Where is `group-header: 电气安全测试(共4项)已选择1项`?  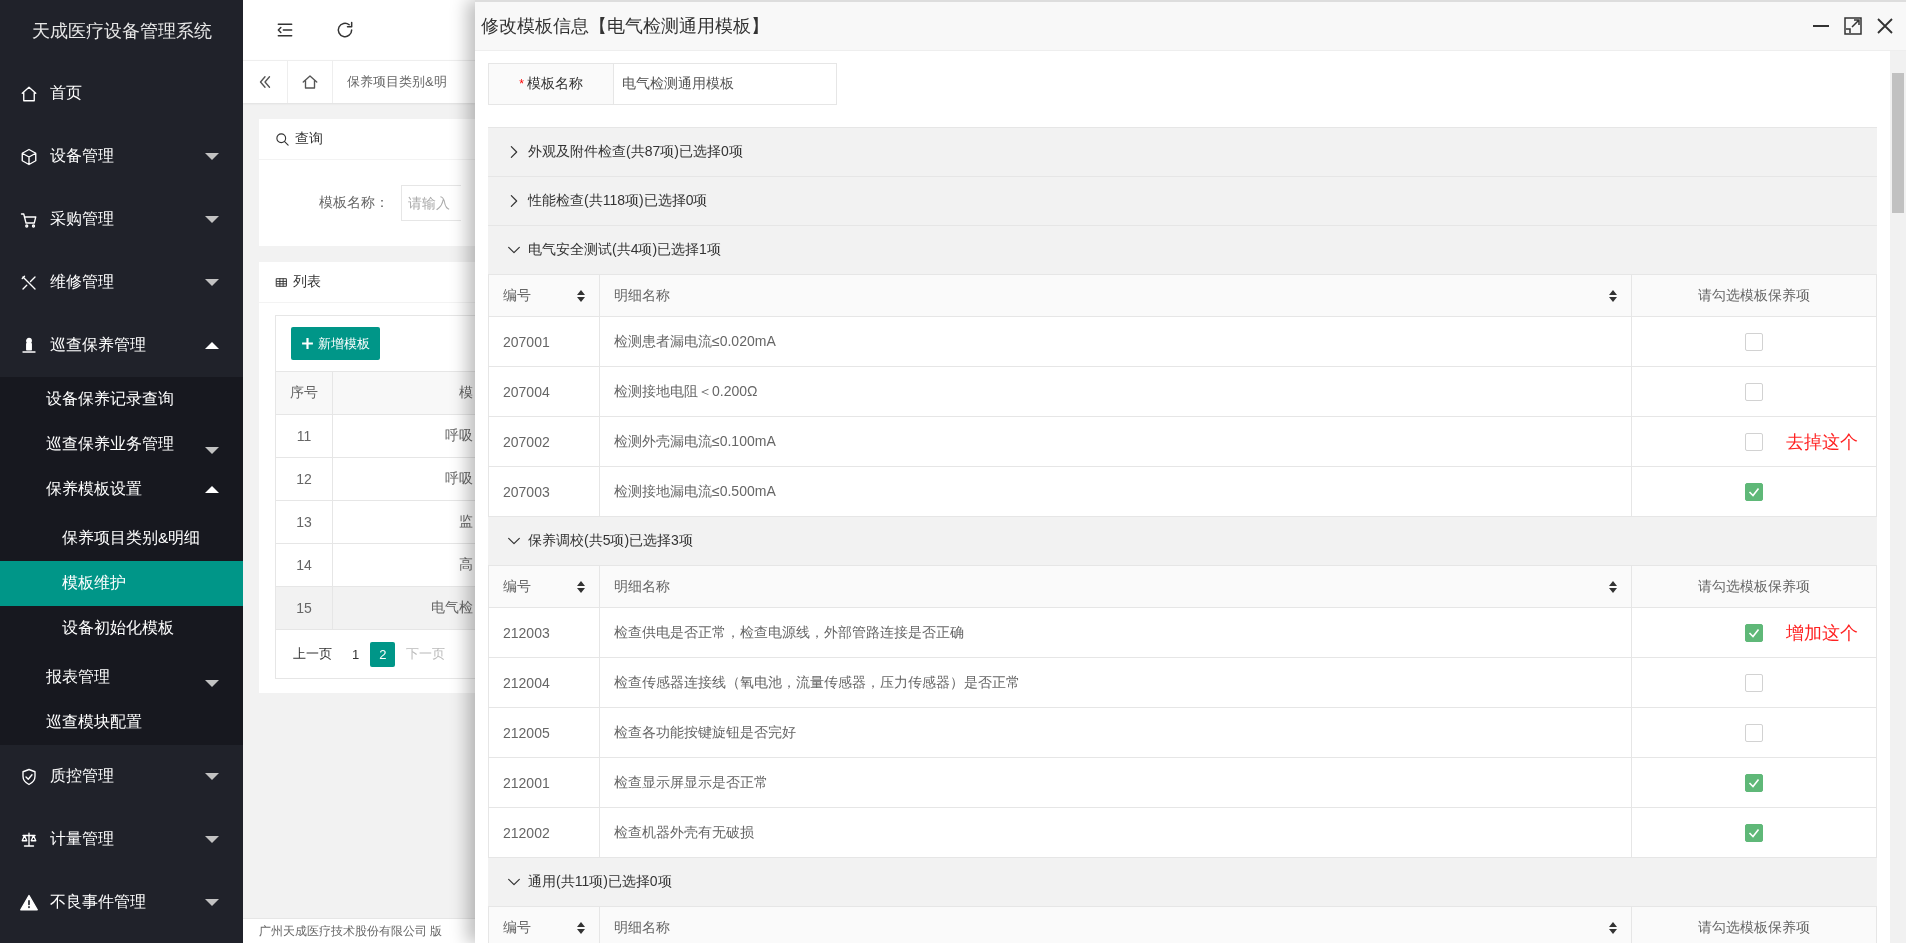
group-header: 电气安全测试(共4项)已选择1项 is located at coordinates (1182, 249).